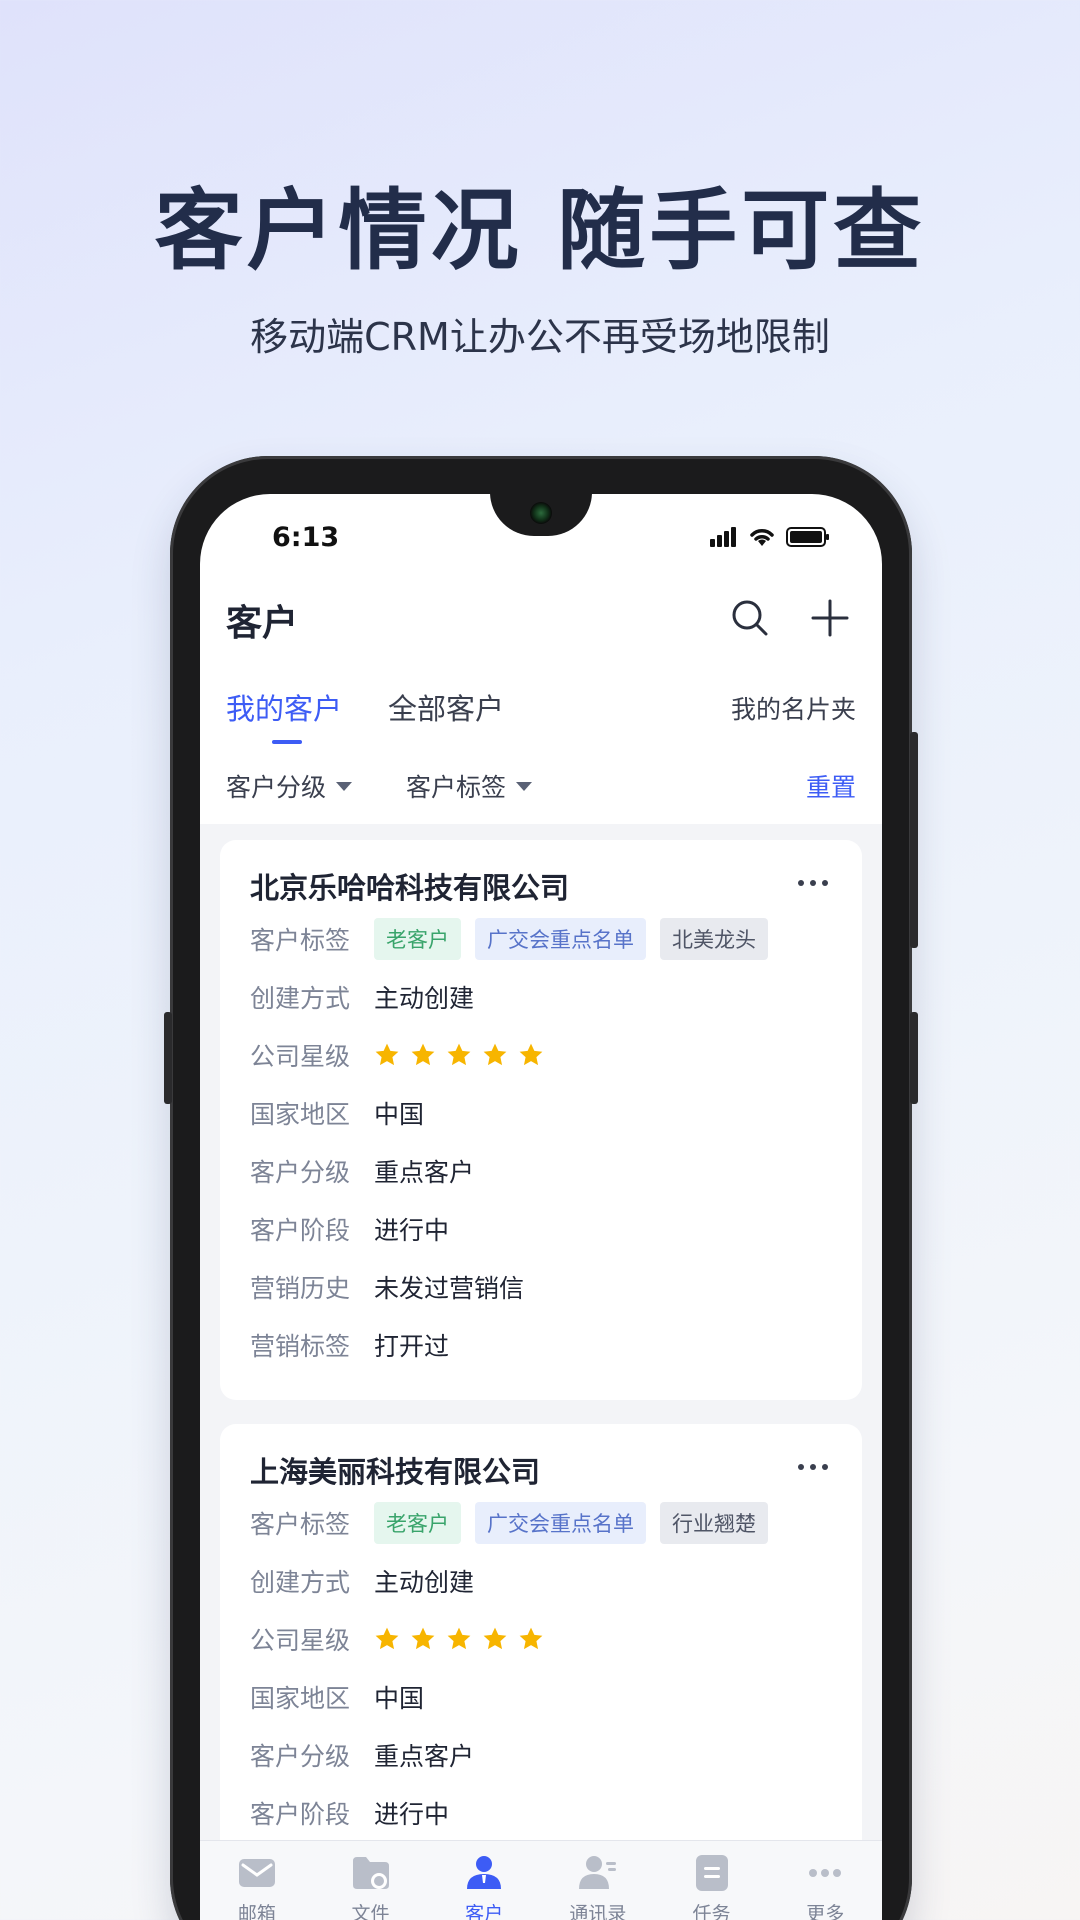  Describe the element at coordinates (540, 337) in the screenshot. I see `subline: 移动端CRM让办公不再受场地限制` at that location.